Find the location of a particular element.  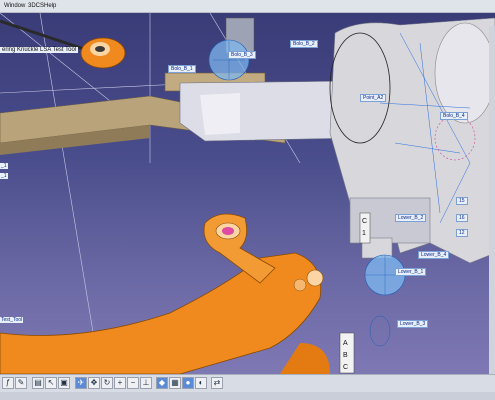

zoom-in-icon: + is located at coordinates (120, 383).